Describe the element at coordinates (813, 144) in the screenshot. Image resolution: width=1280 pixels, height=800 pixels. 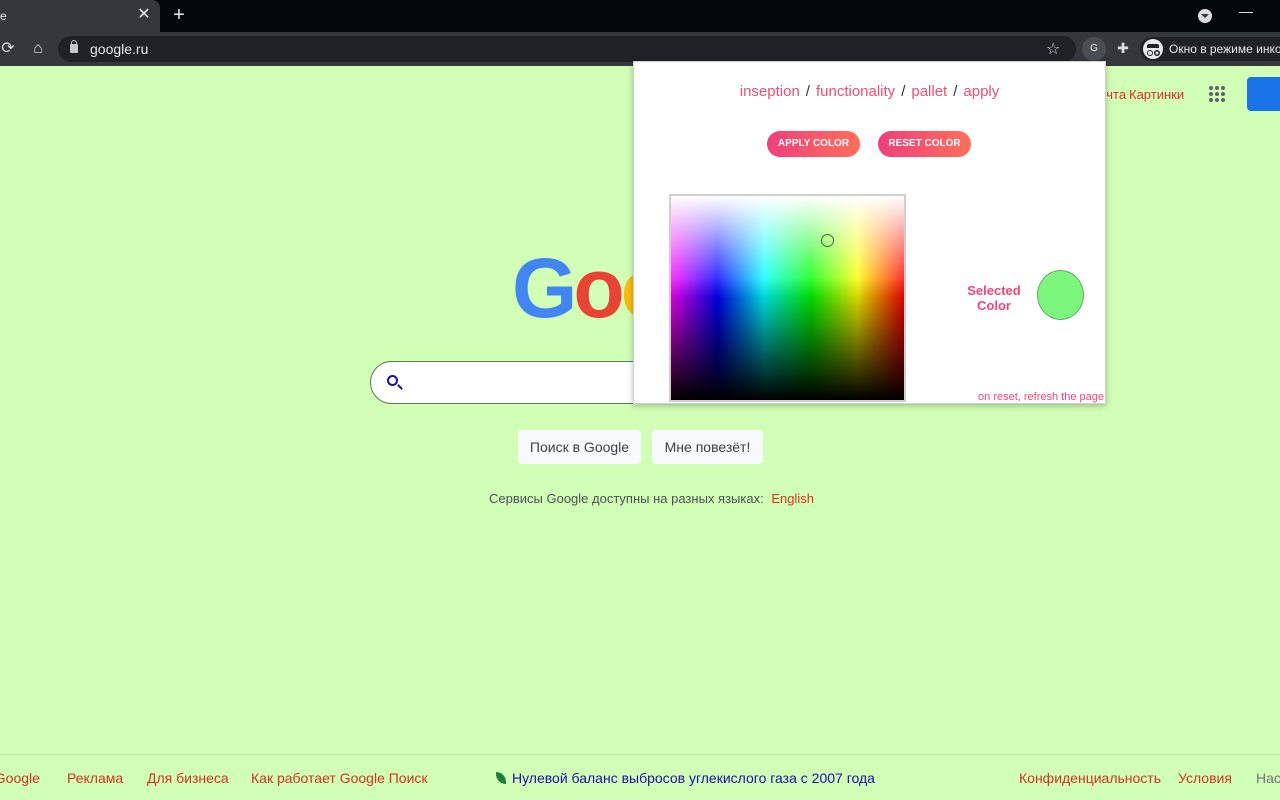
I see `apply-color-button: APPLY COLOR` at that location.